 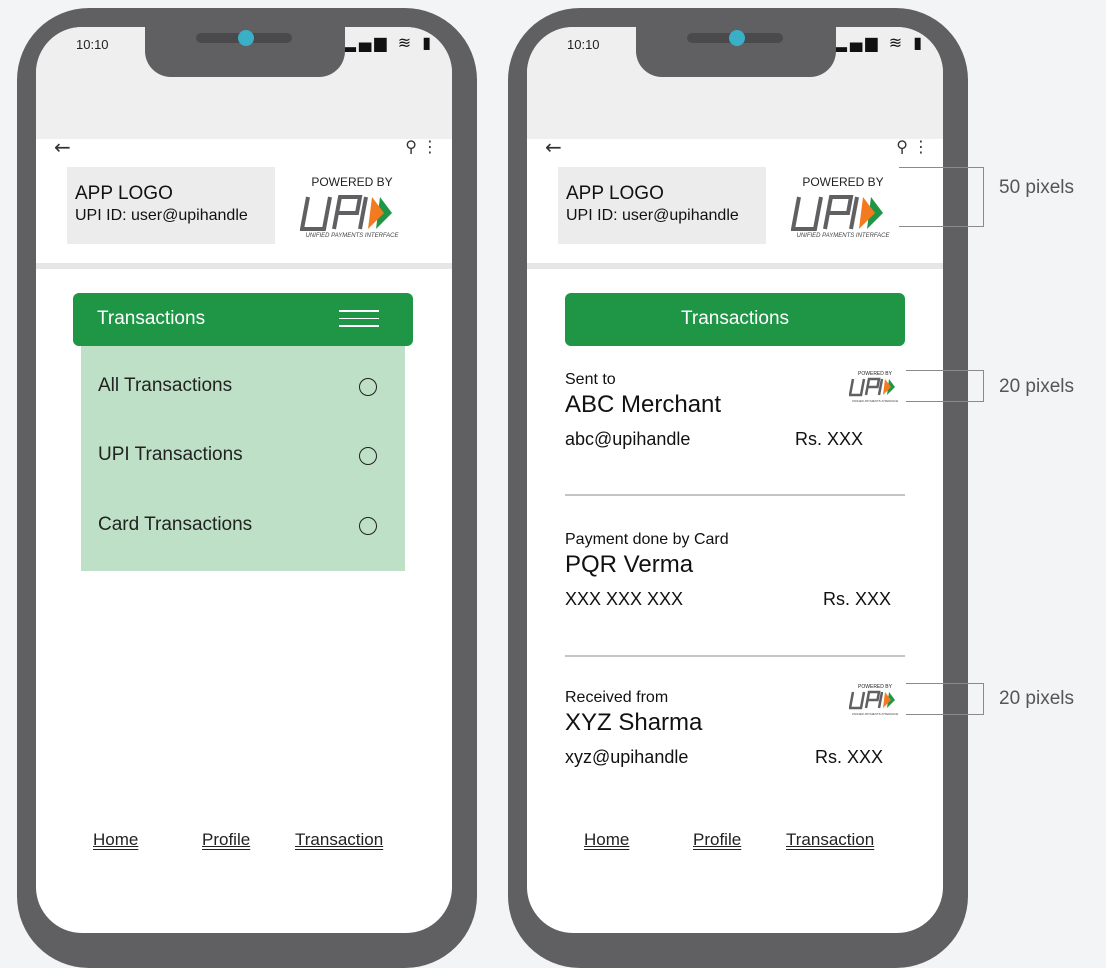 I want to click on transaction-type: Payment done by Card, so click(x=647, y=539).